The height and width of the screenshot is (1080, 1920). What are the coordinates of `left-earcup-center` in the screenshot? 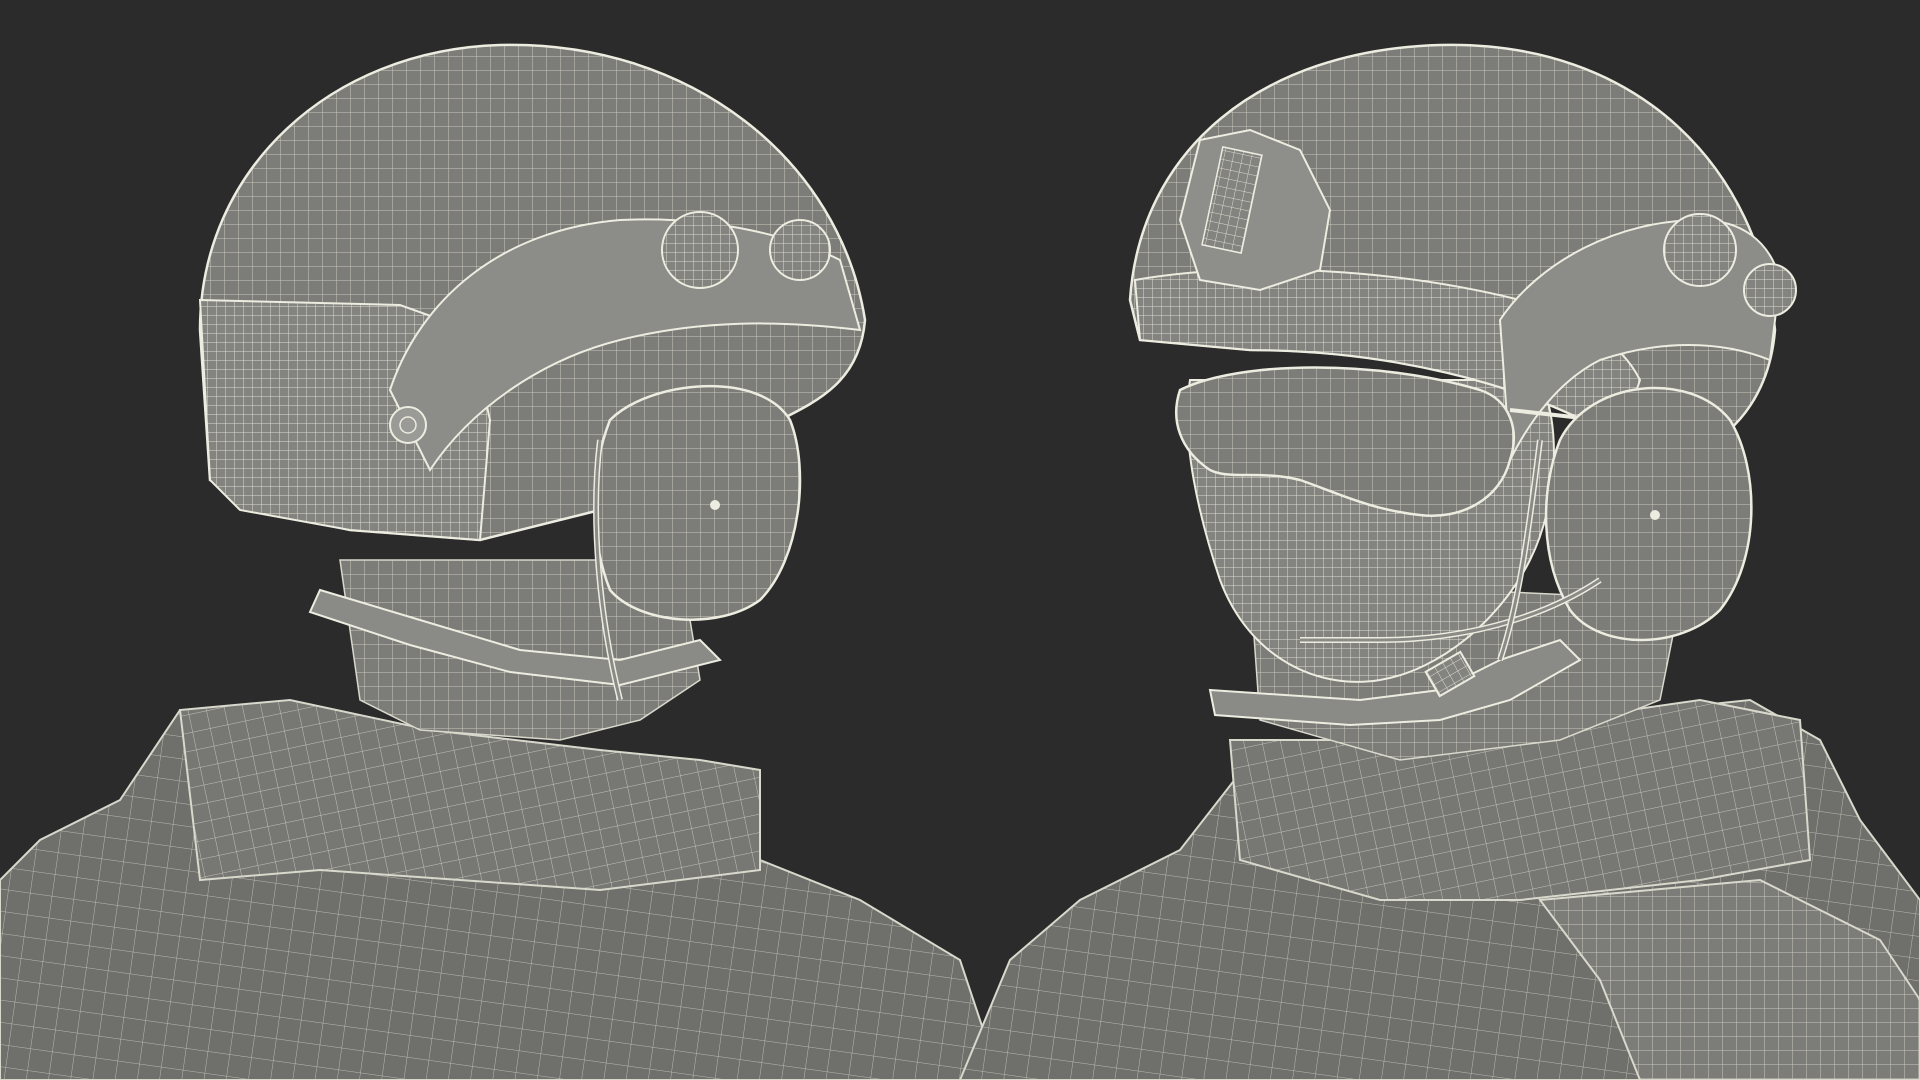 It's located at (715, 505).